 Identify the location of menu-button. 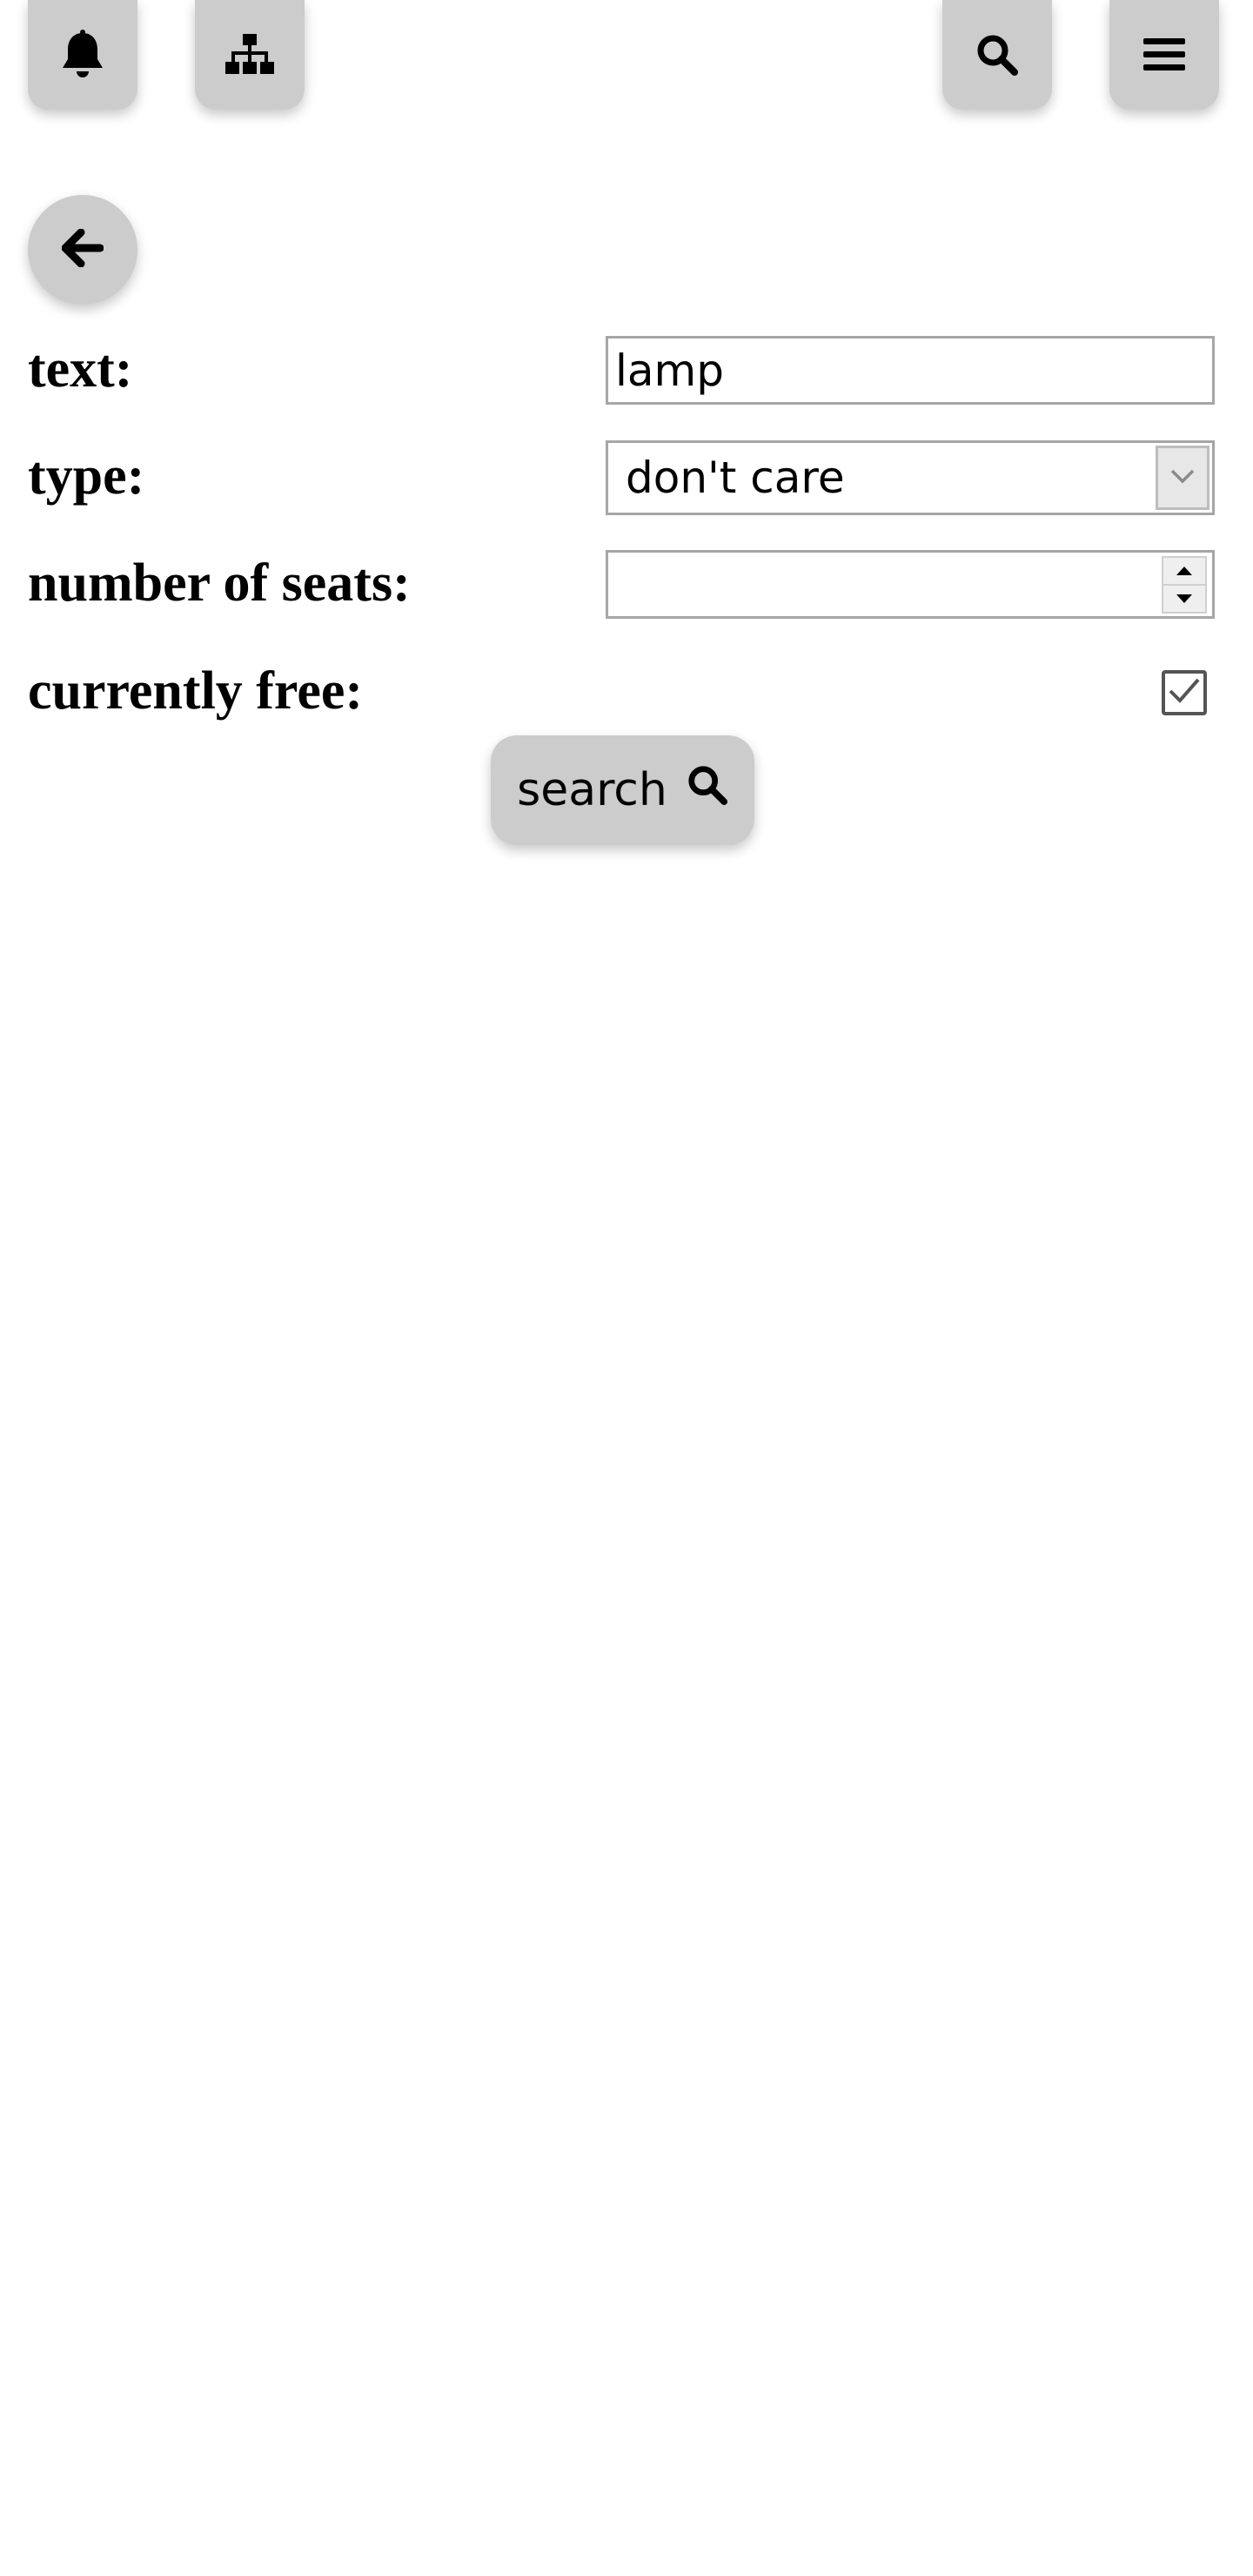
(1164, 55).